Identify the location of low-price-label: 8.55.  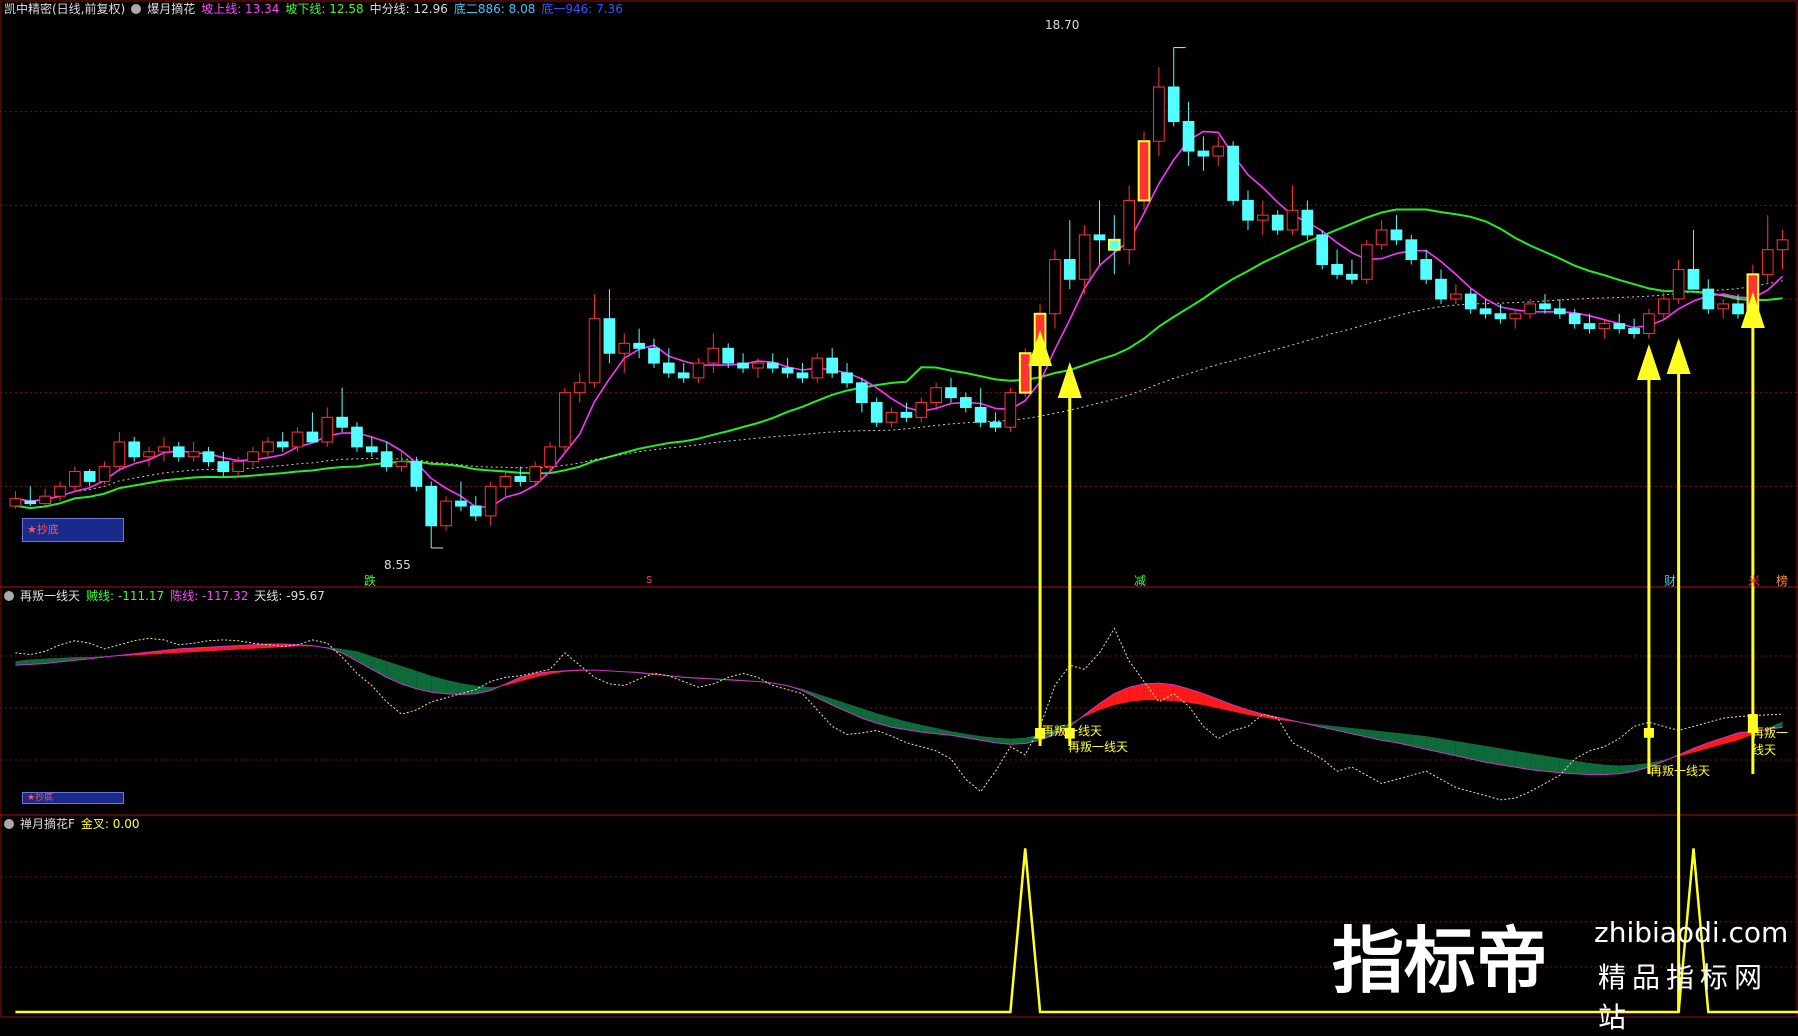
(397, 565).